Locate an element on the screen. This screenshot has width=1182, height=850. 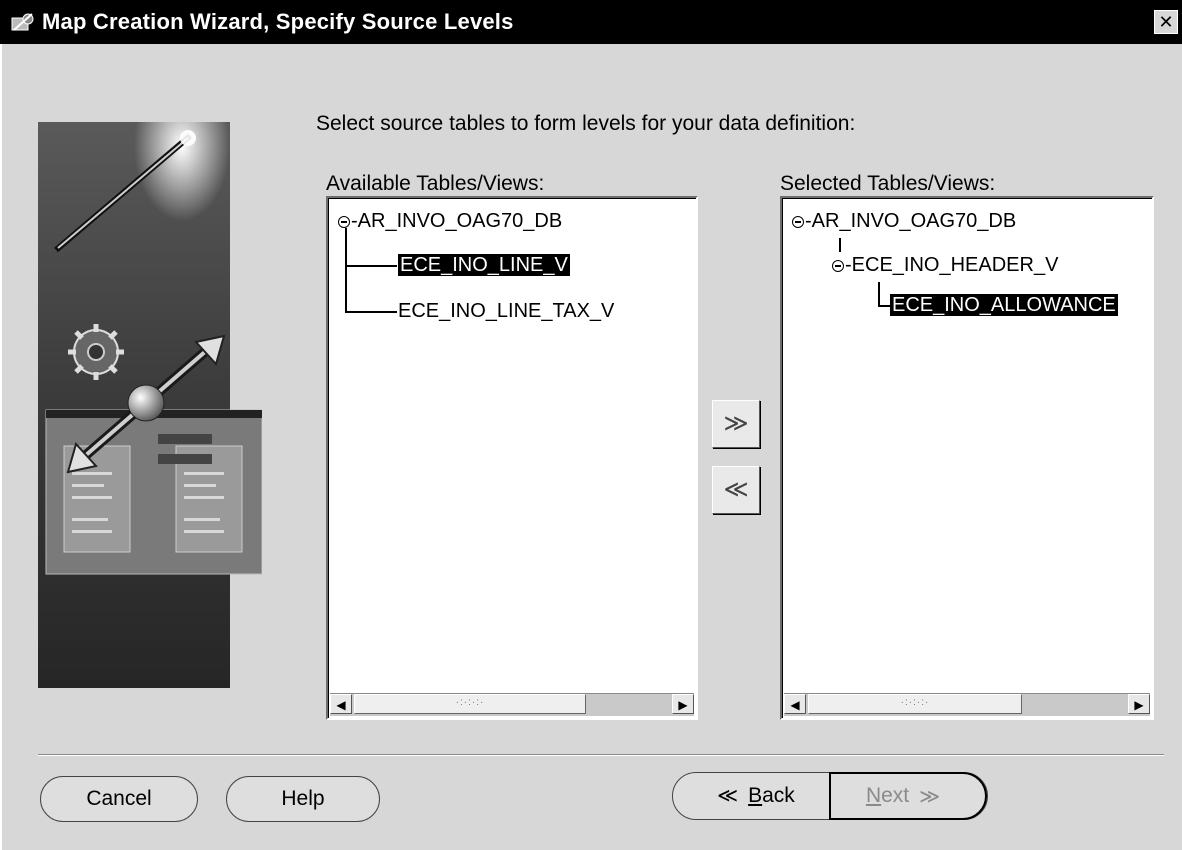
add-to-selected-button: ≫ is located at coordinates (736, 424).